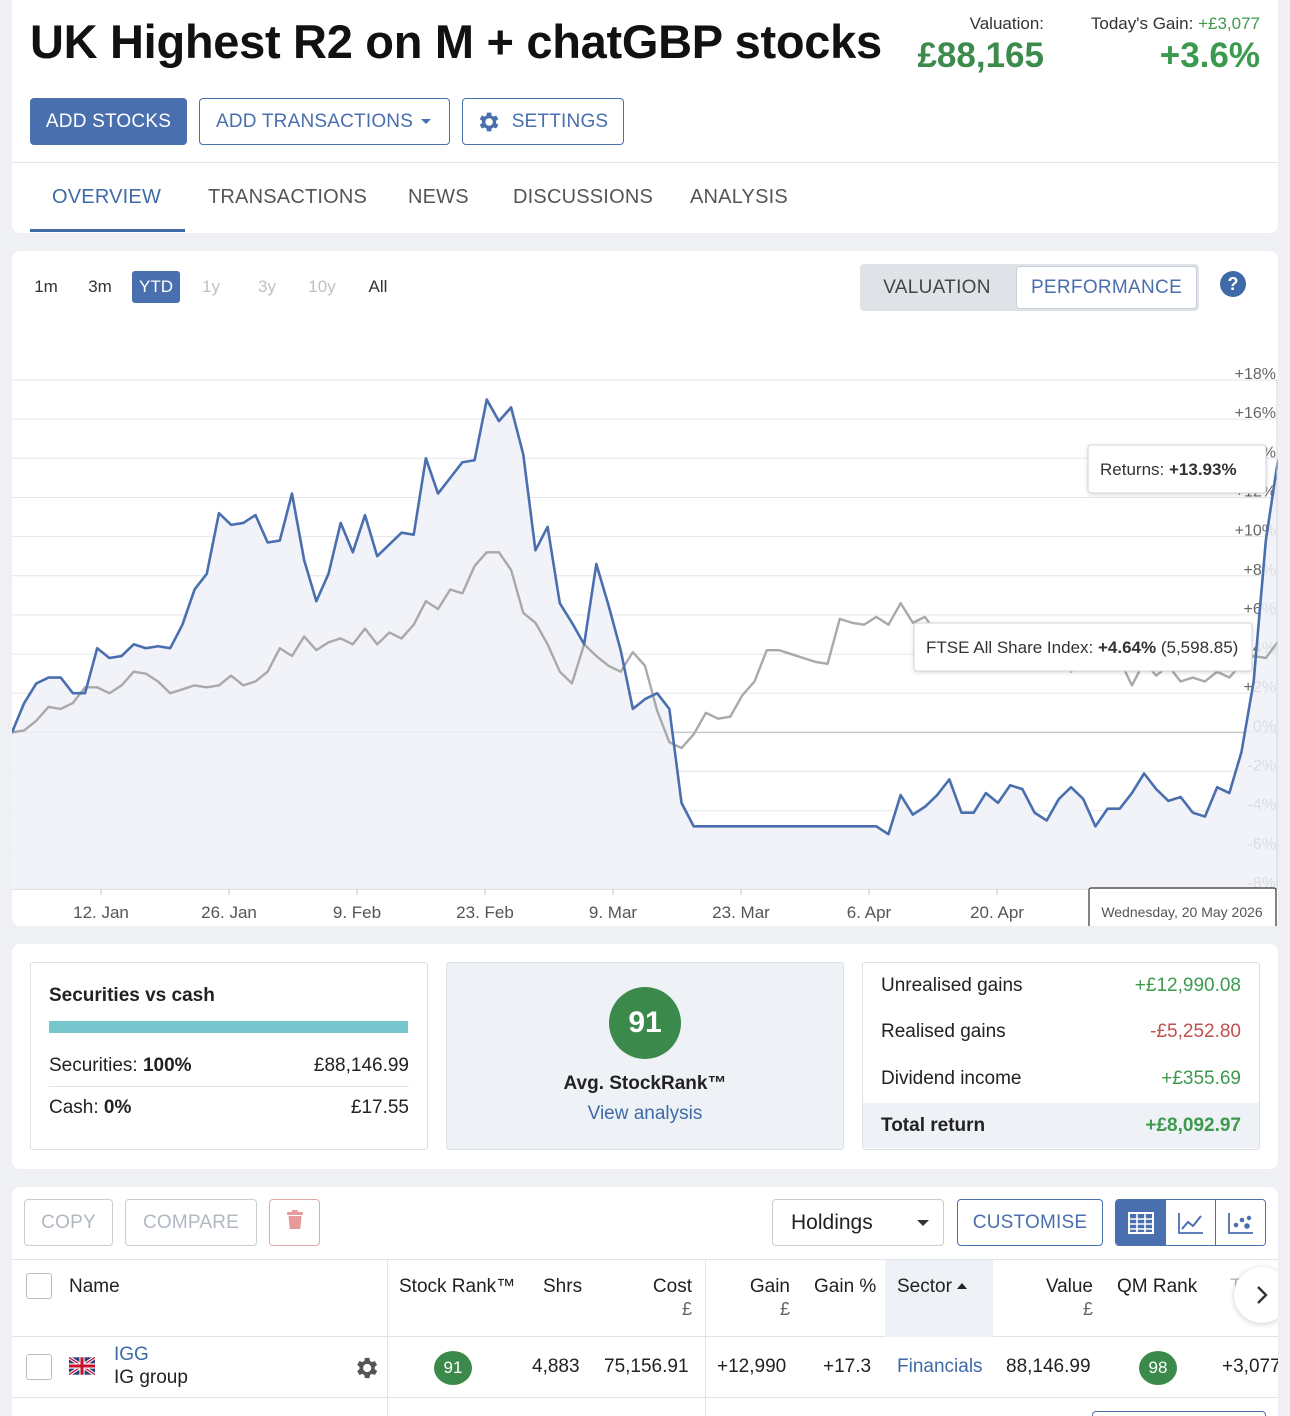  What do you see at coordinates (543, 121) in the screenshot?
I see `settings-button: SETTINGS` at bounding box center [543, 121].